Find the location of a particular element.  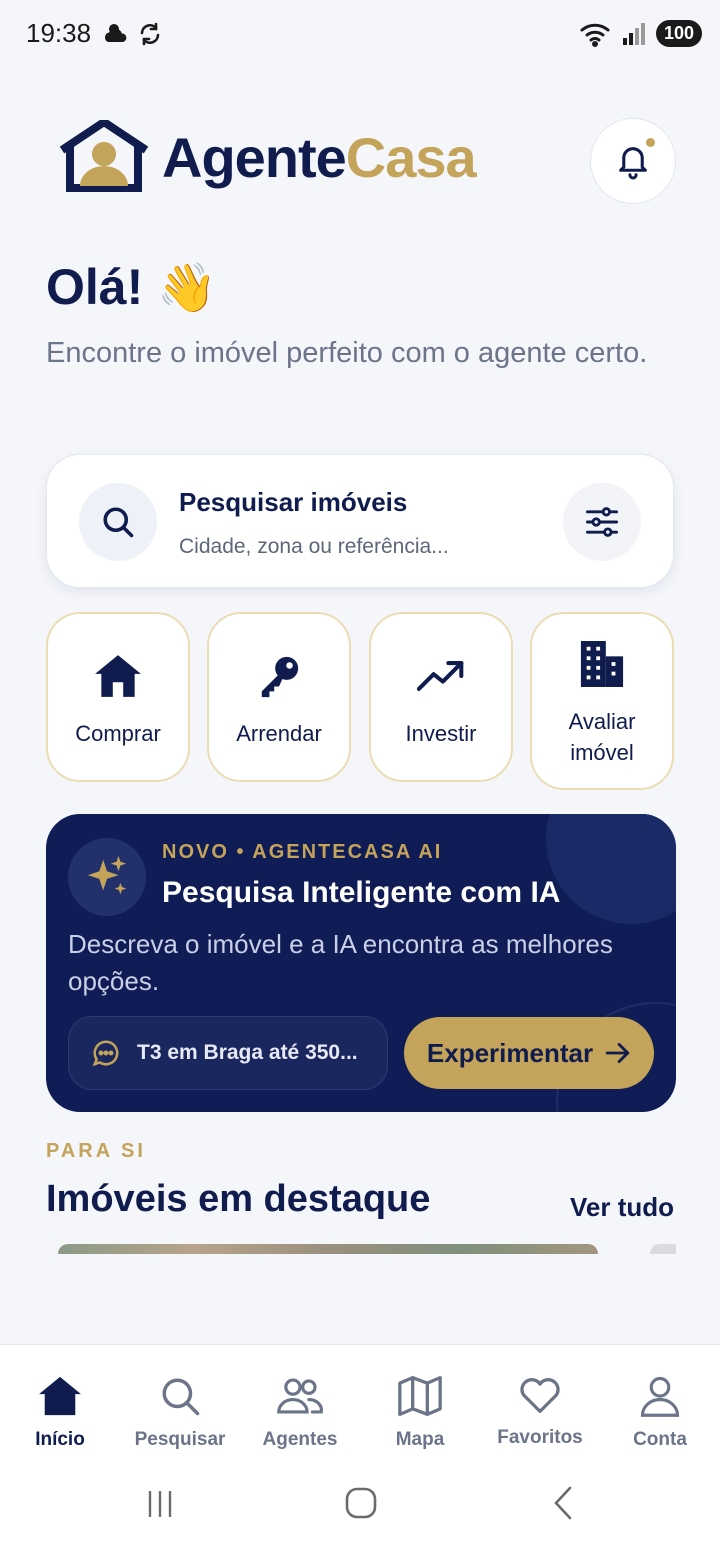

recent-apps-icon is located at coordinates (160, 1504).